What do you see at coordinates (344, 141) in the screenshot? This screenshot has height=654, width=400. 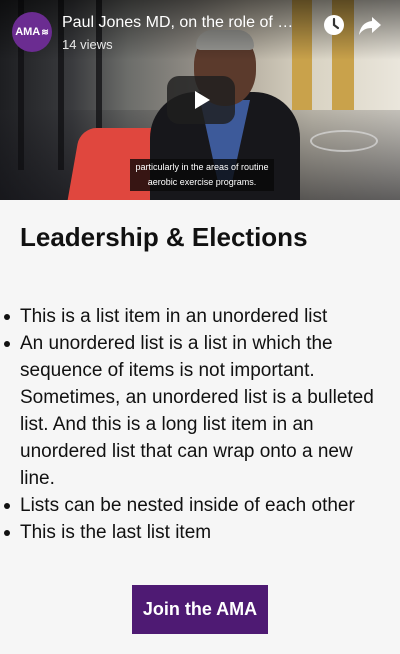 I see `glass-table` at bounding box center [344, 141].